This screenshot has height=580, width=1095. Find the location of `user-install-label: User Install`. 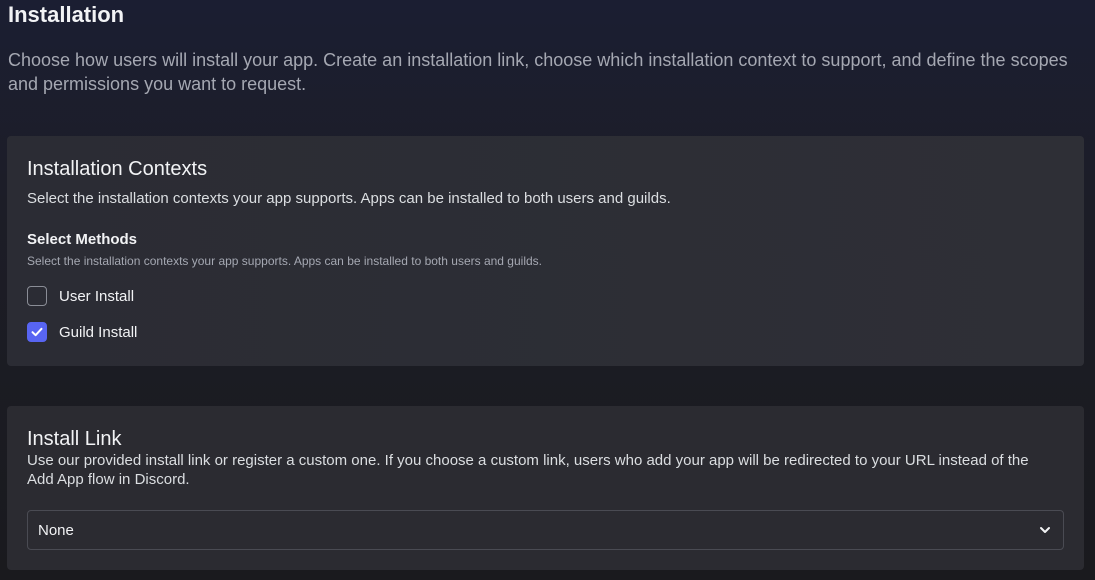

user-install-label: User Install is located at coordinates (96, 296).